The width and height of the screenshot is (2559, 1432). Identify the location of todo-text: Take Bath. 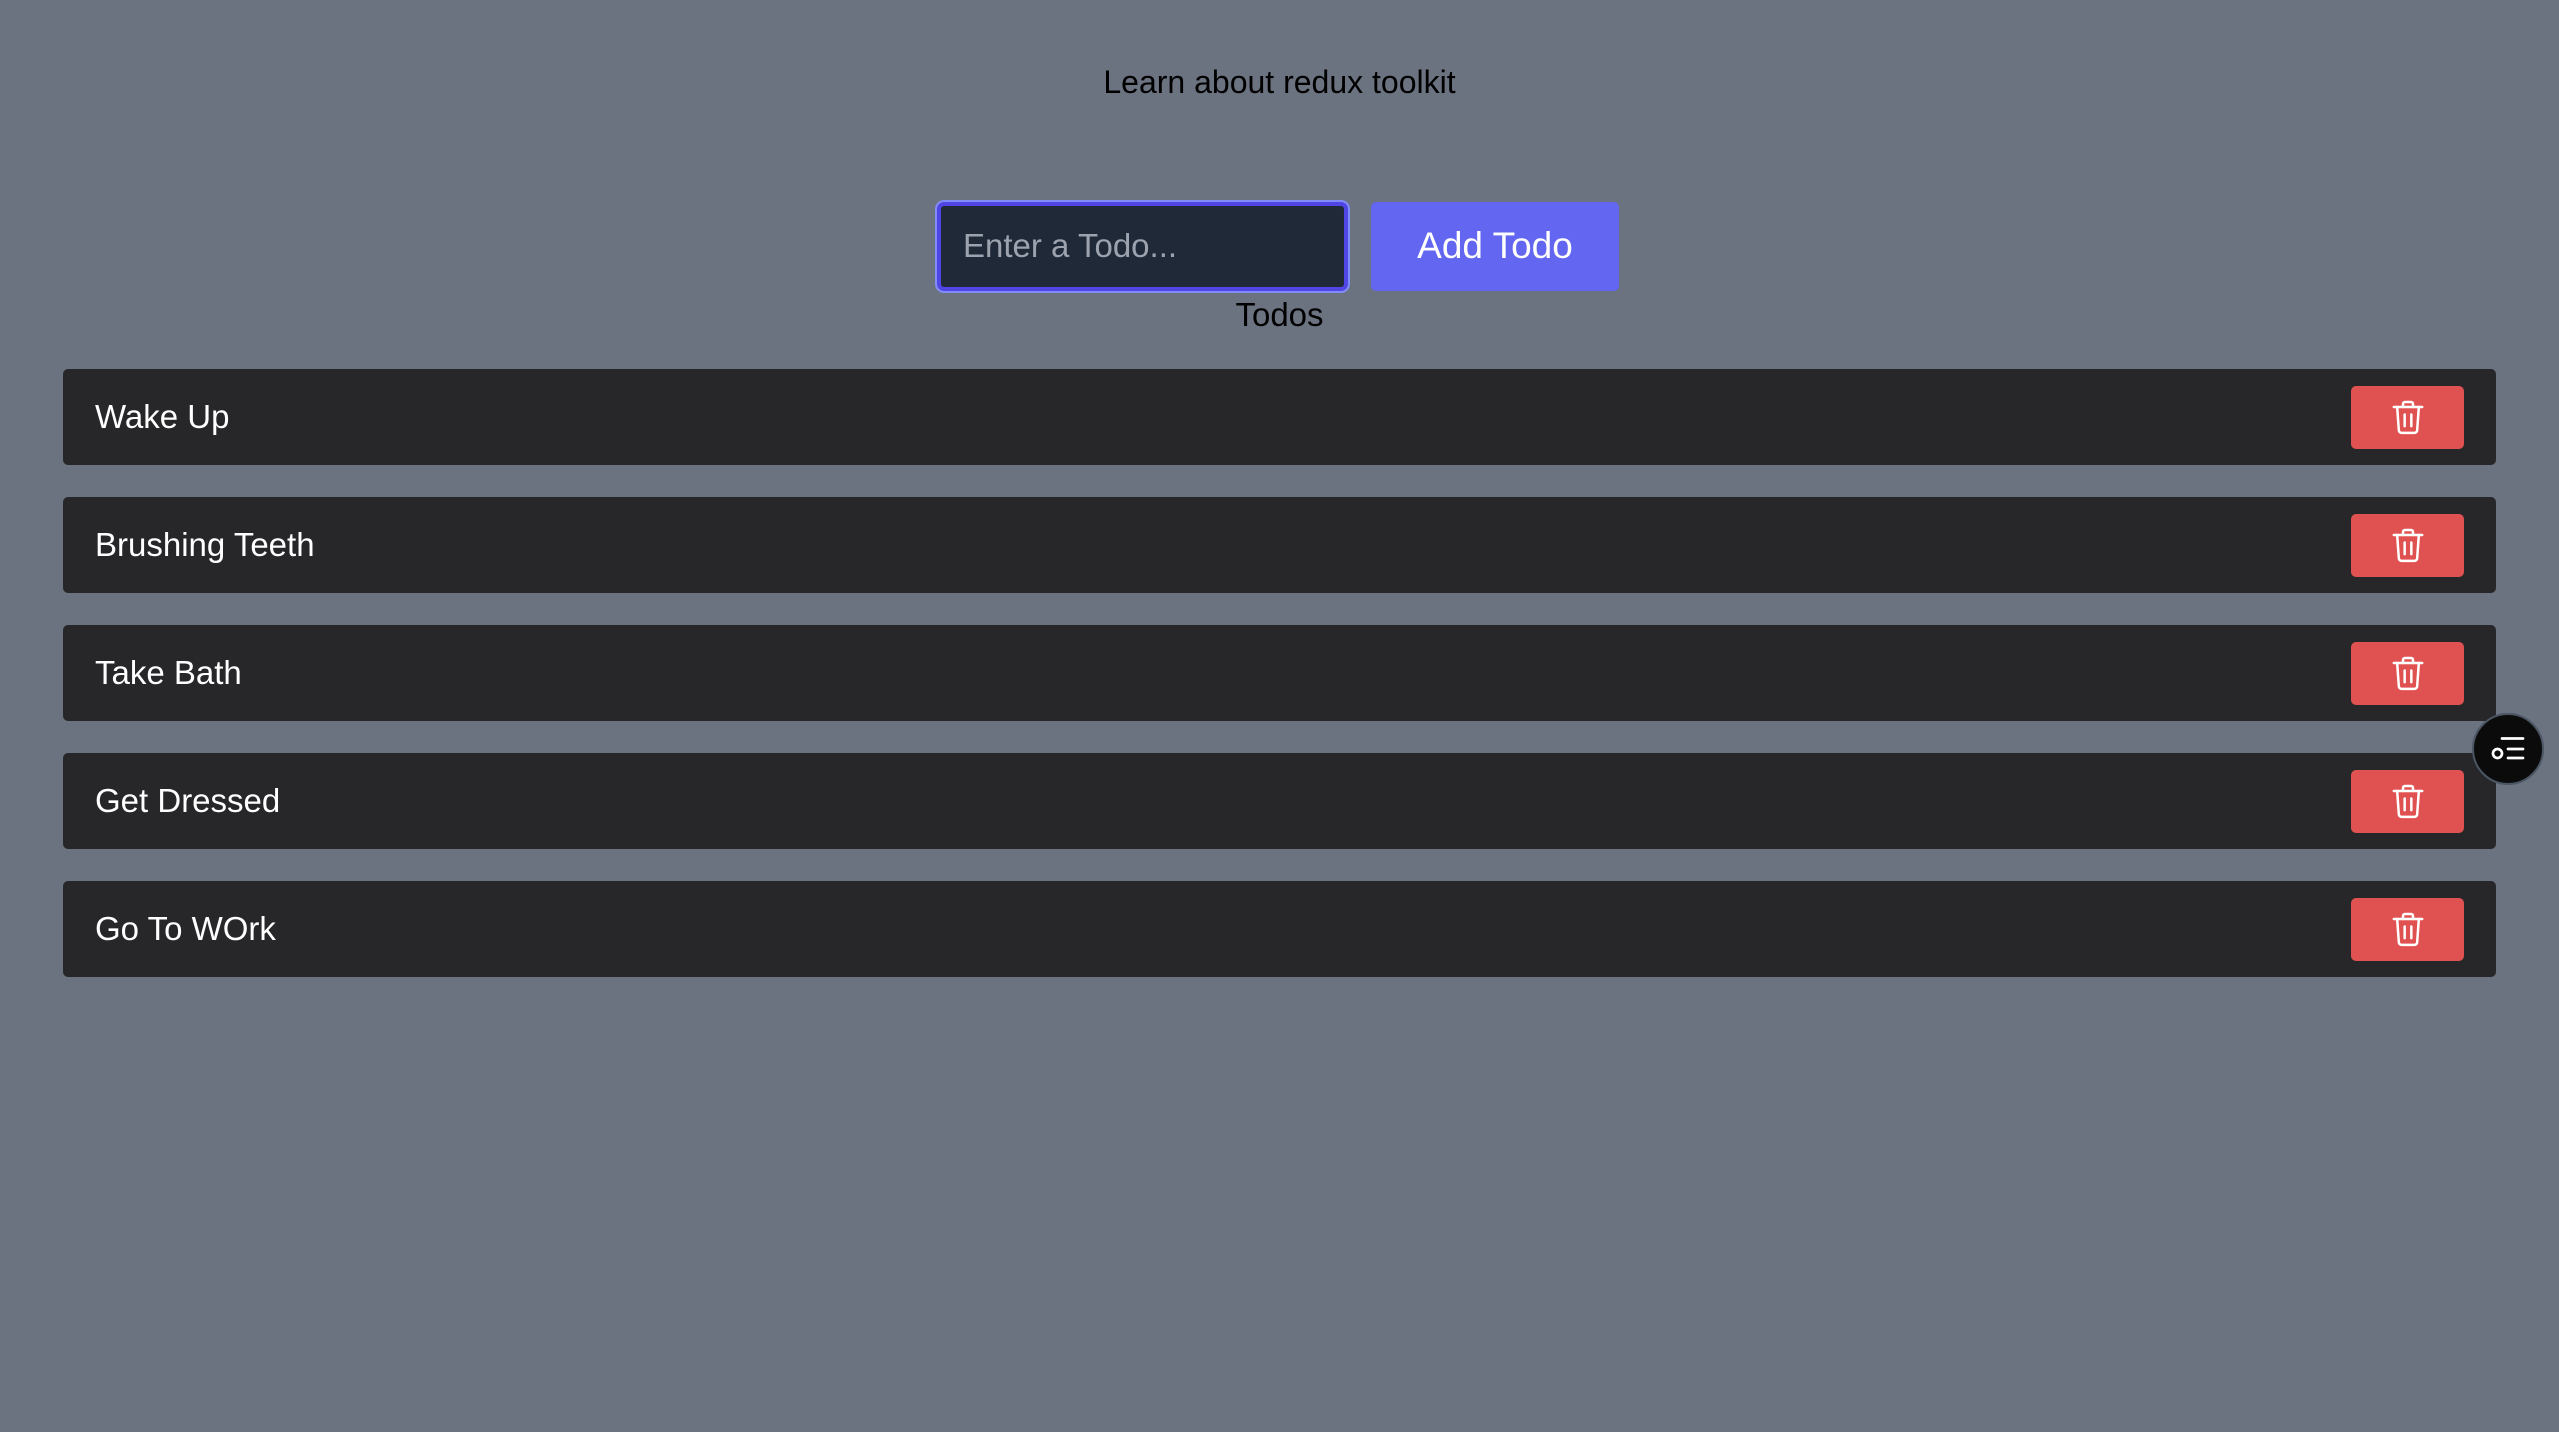
(168, 672).